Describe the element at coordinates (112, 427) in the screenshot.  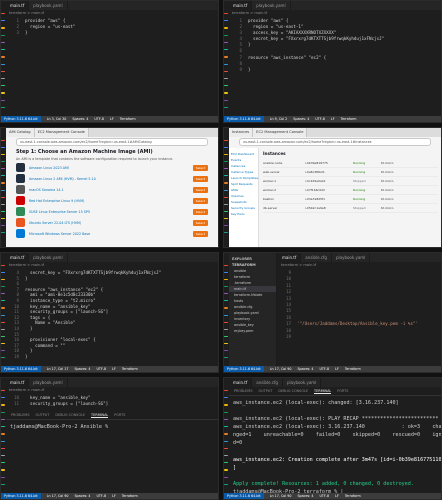
I see `terminal-output: tjaddams@MacBook-Pro-2 Ansible %` at that location.